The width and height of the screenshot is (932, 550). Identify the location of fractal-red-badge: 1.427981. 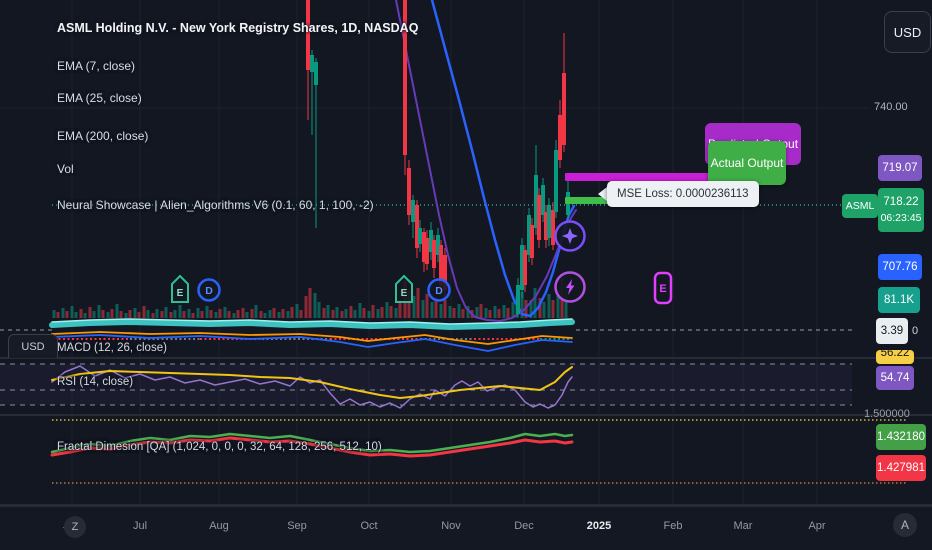
(901, 468).